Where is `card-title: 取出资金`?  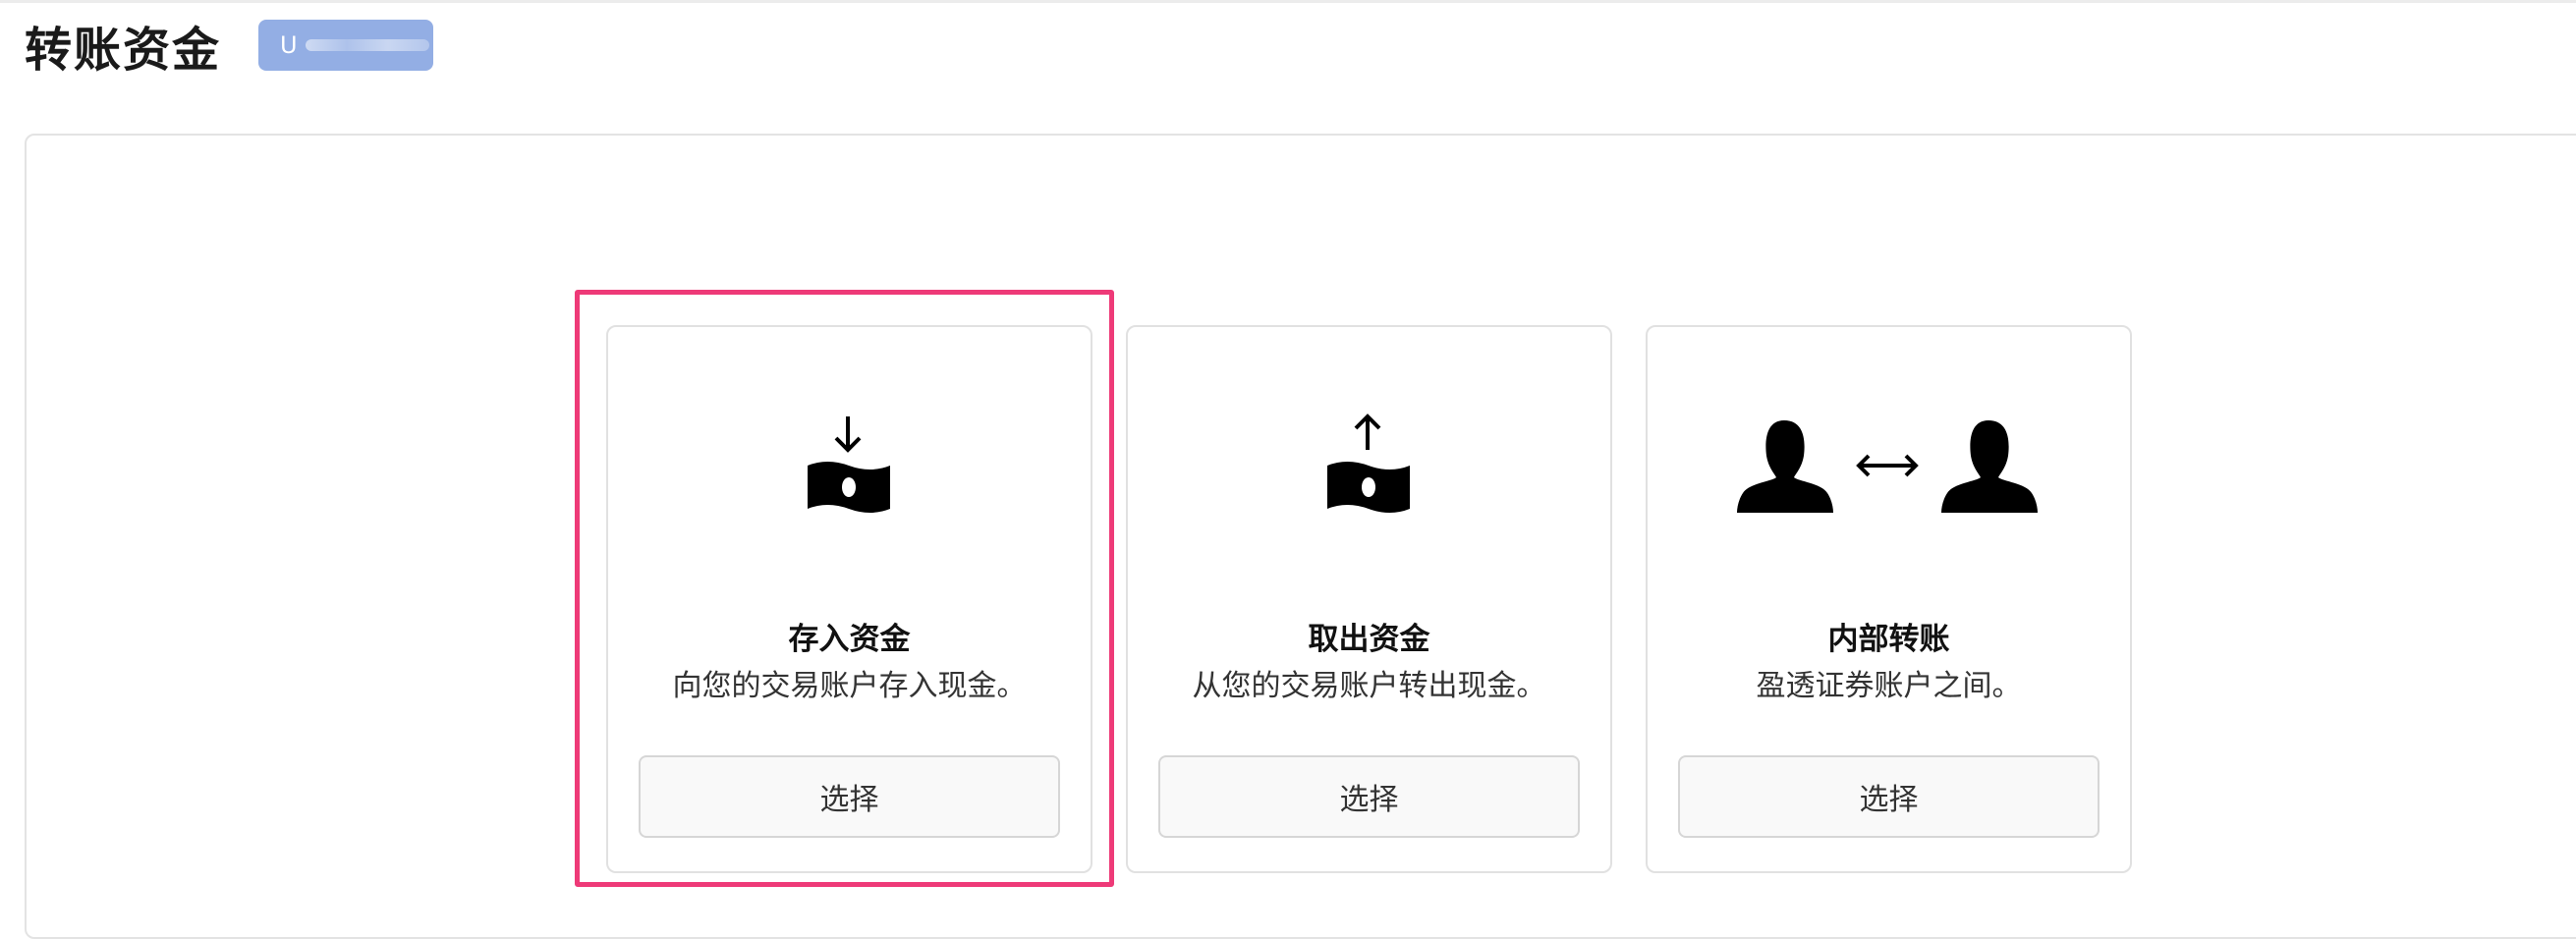 card-title: 取出资金 is located at coordinates (1369, 639).